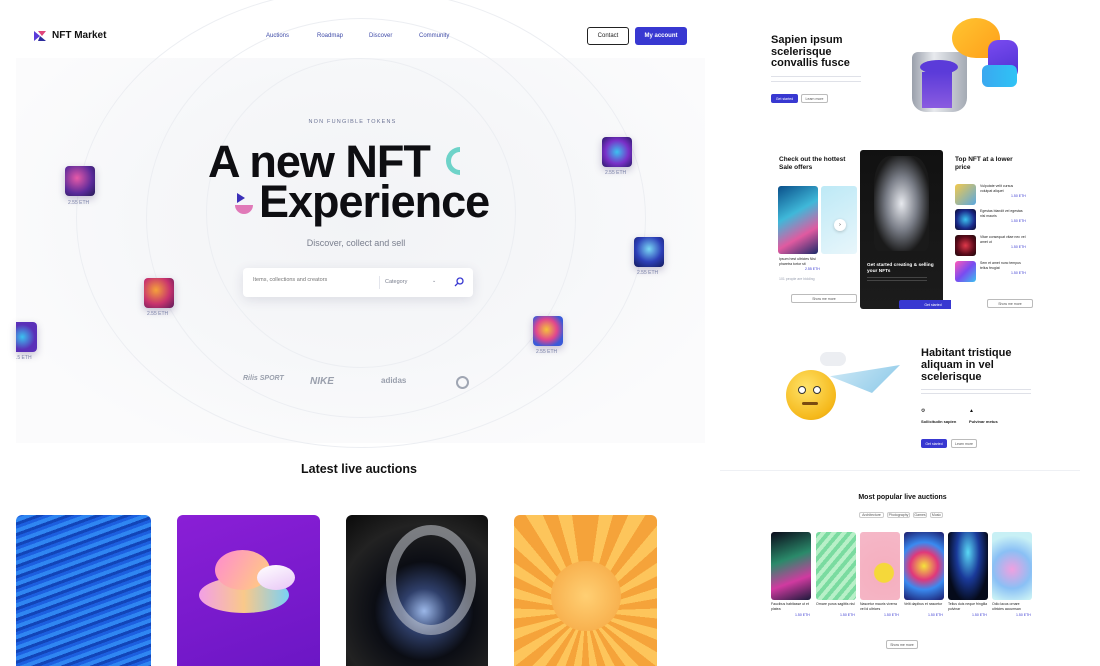 The image size is (1100, 666). What do you see at coordinates (322, 381) in the screenshot?
I see `brand-nike: NIKE` at bounding box center [322, 381].